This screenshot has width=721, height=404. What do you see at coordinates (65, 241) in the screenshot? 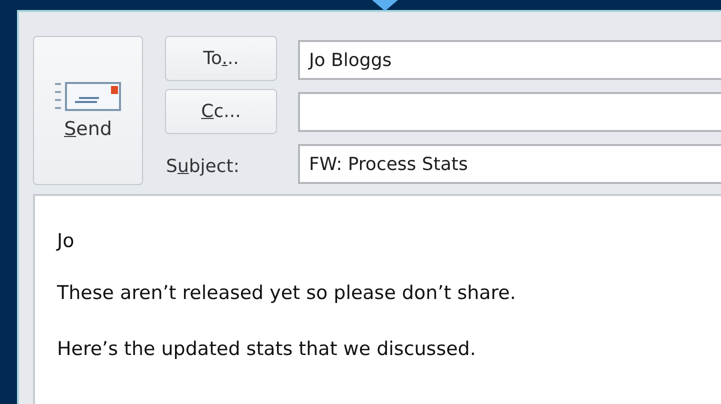
I see `body-paragraph: Jo` at bounding box center [65, 241].